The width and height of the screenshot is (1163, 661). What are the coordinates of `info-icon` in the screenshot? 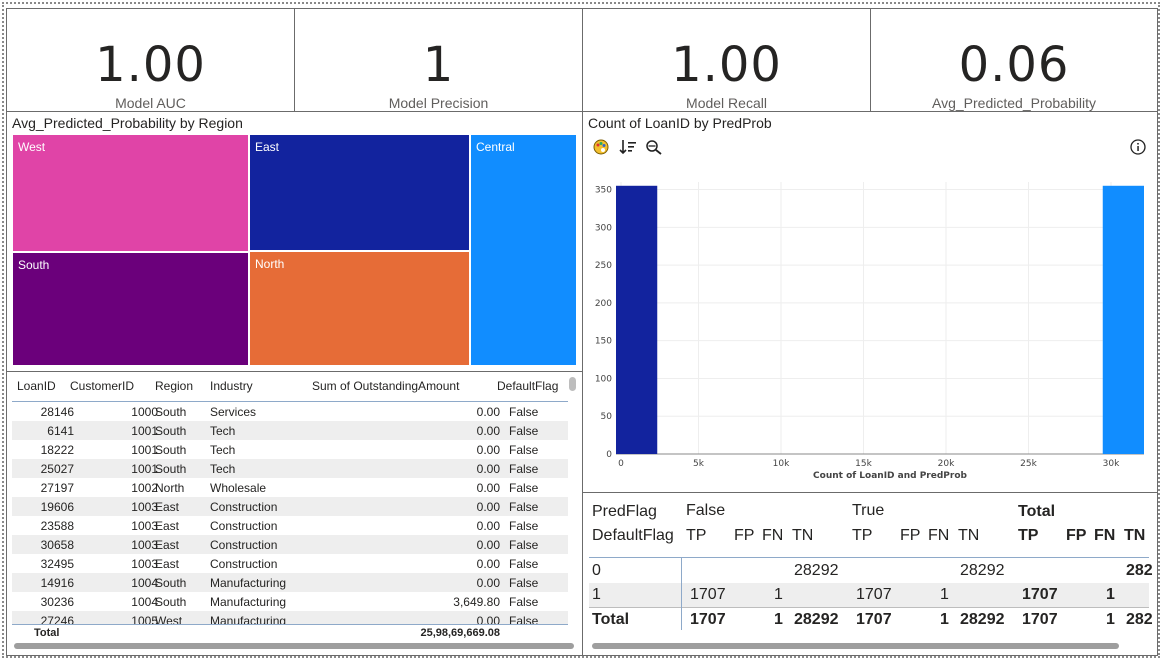 It's located at (1138, 149).